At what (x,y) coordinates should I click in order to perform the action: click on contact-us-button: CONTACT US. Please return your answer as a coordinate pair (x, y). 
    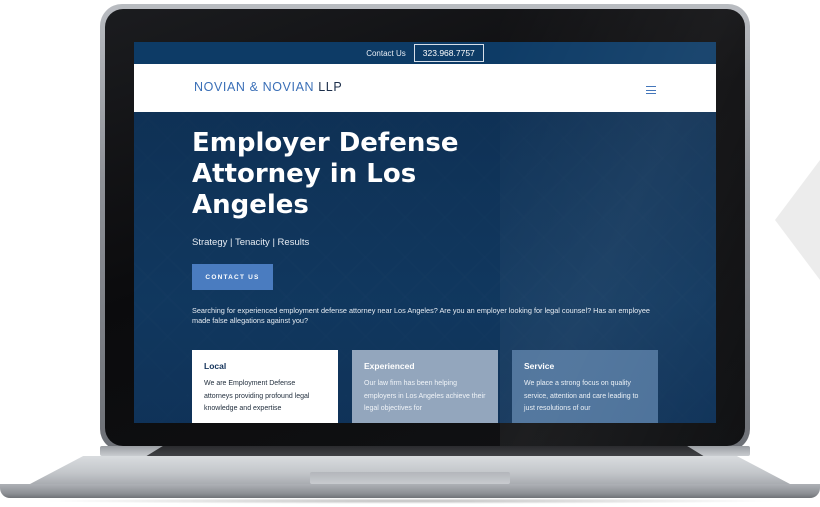
    Looking at the image, I should click on (232, 277).